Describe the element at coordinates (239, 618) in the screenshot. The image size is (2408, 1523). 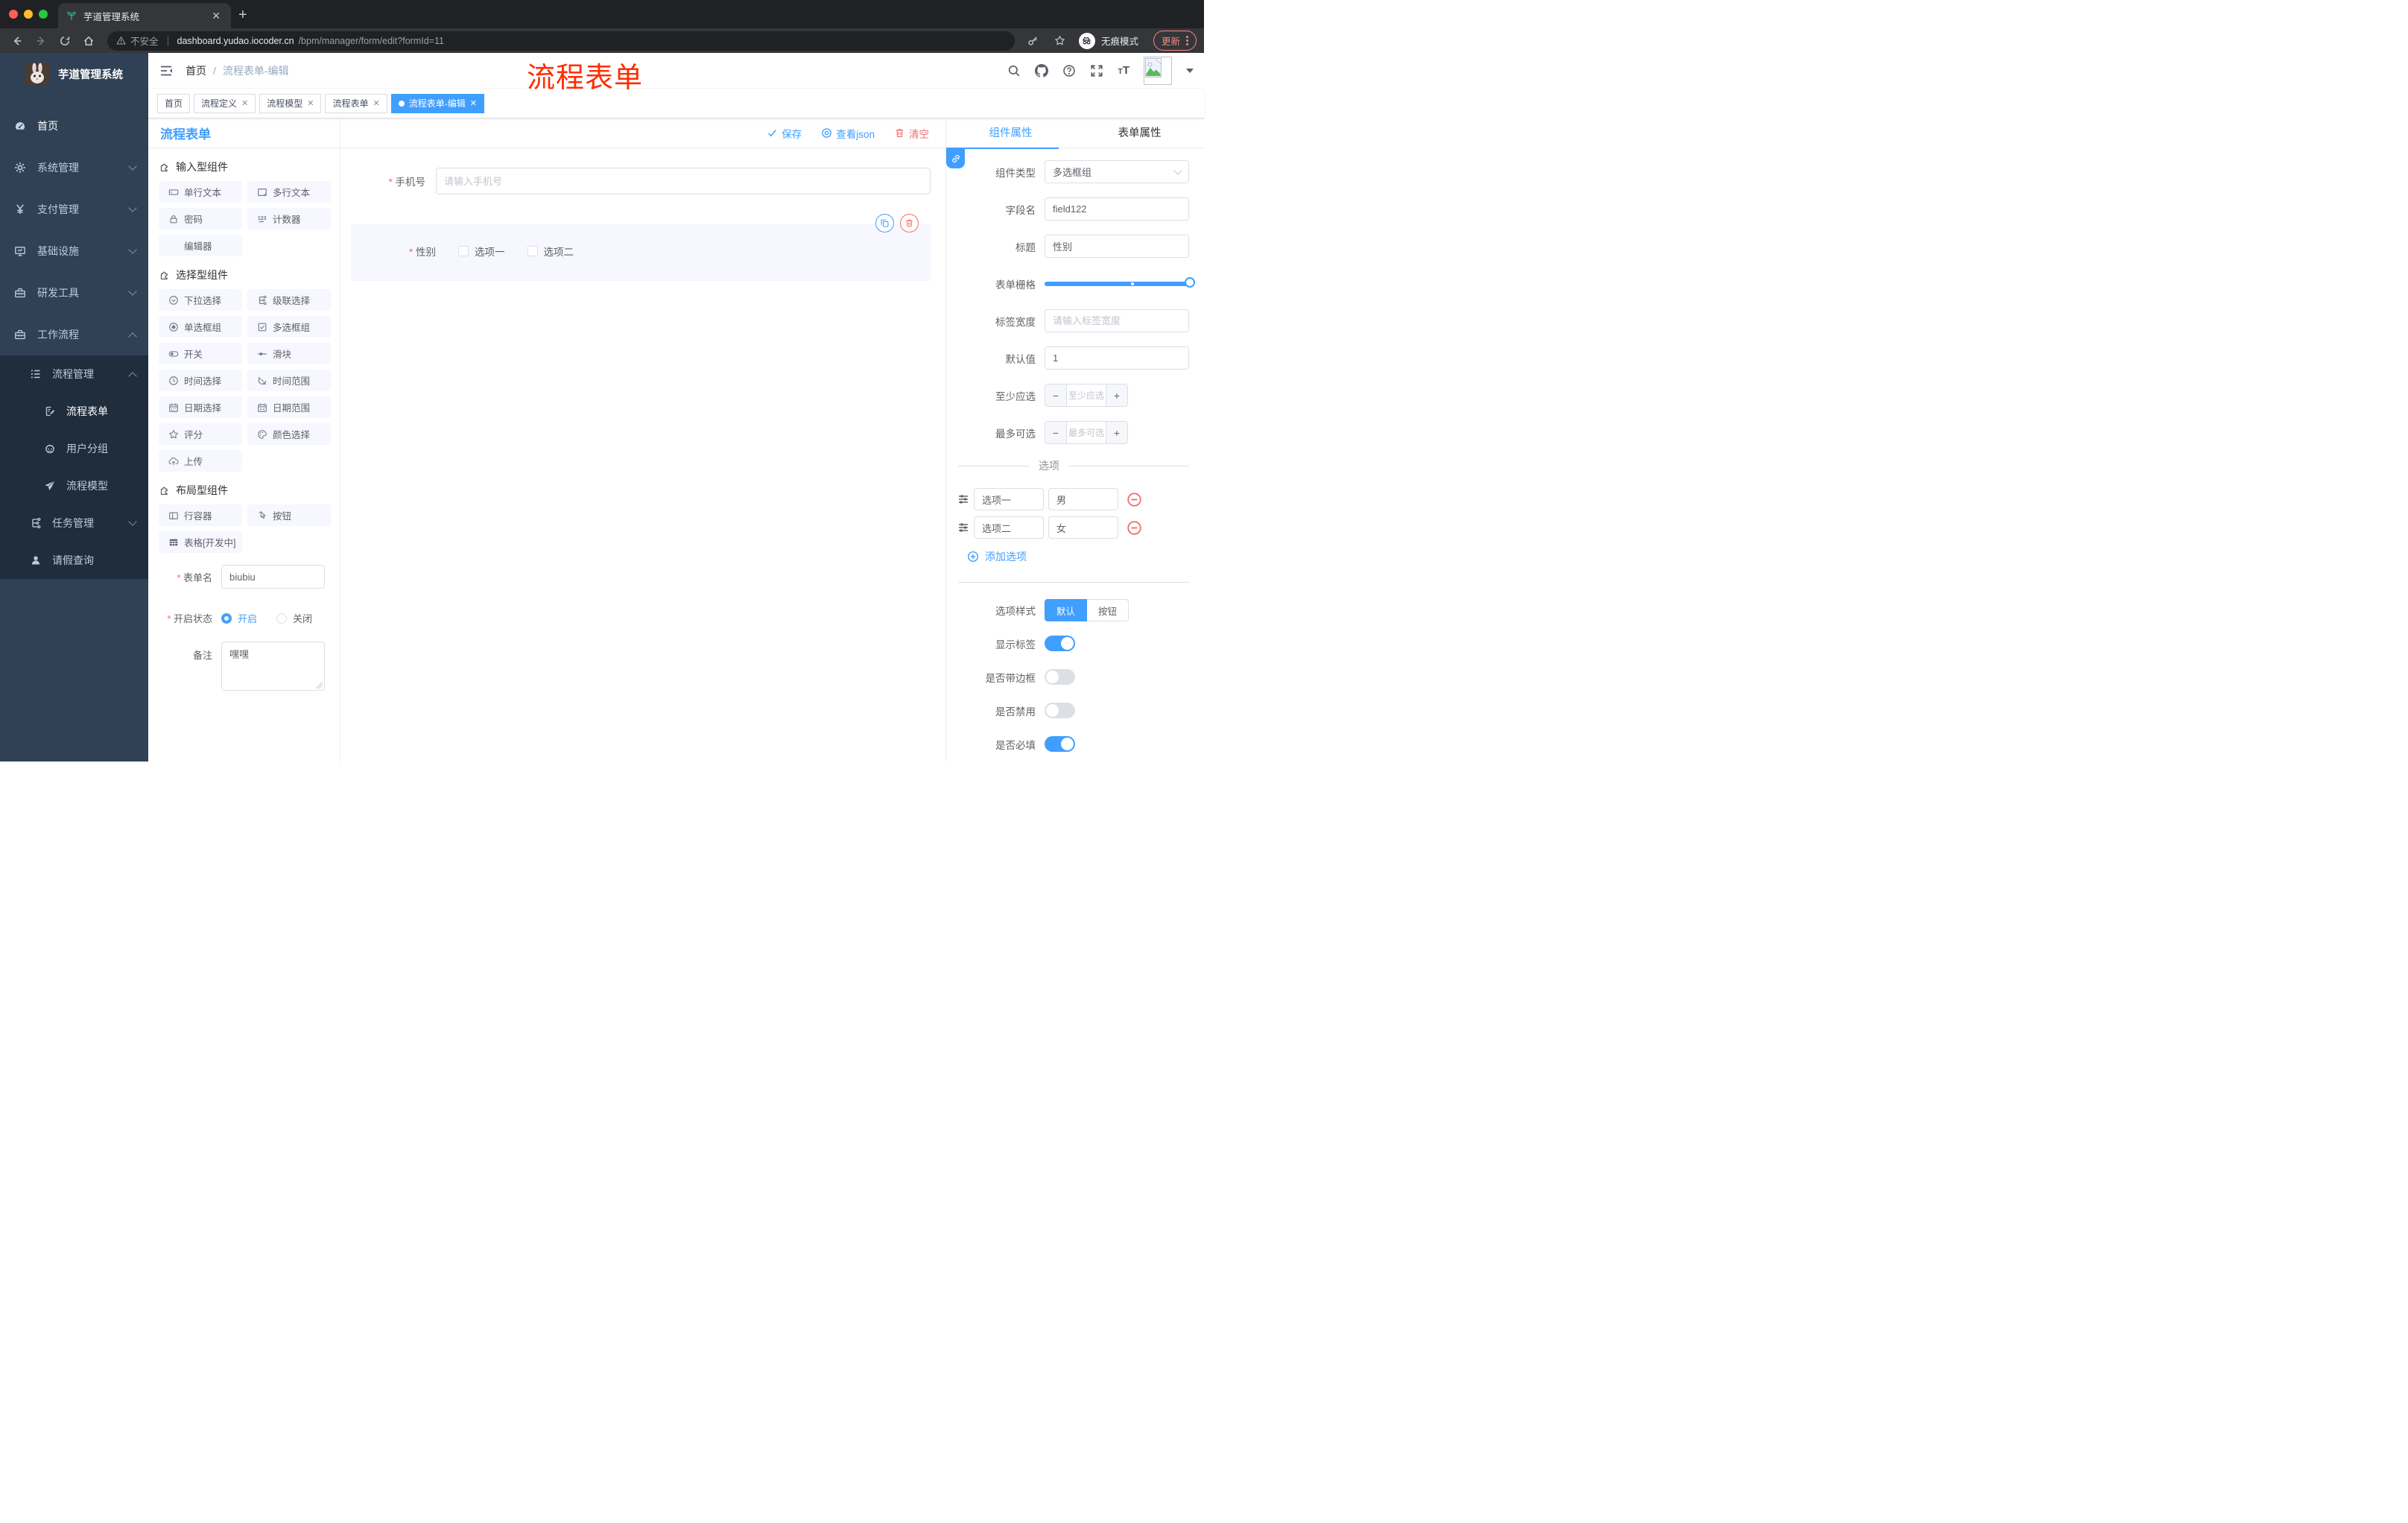
I see `status-on-radio: 开启` at that location.